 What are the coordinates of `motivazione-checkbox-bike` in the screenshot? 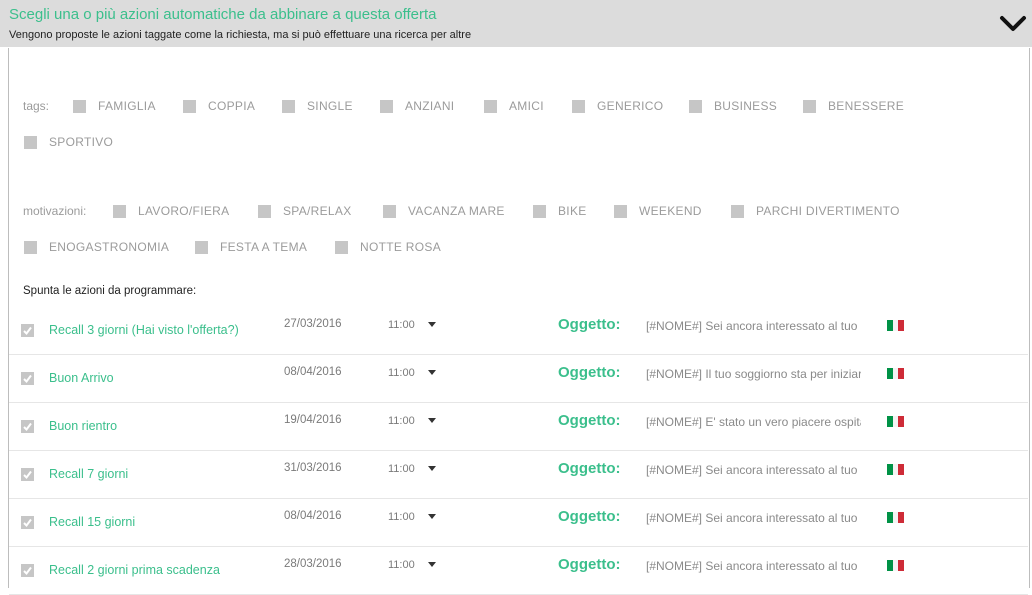 It's located at (539, 211).